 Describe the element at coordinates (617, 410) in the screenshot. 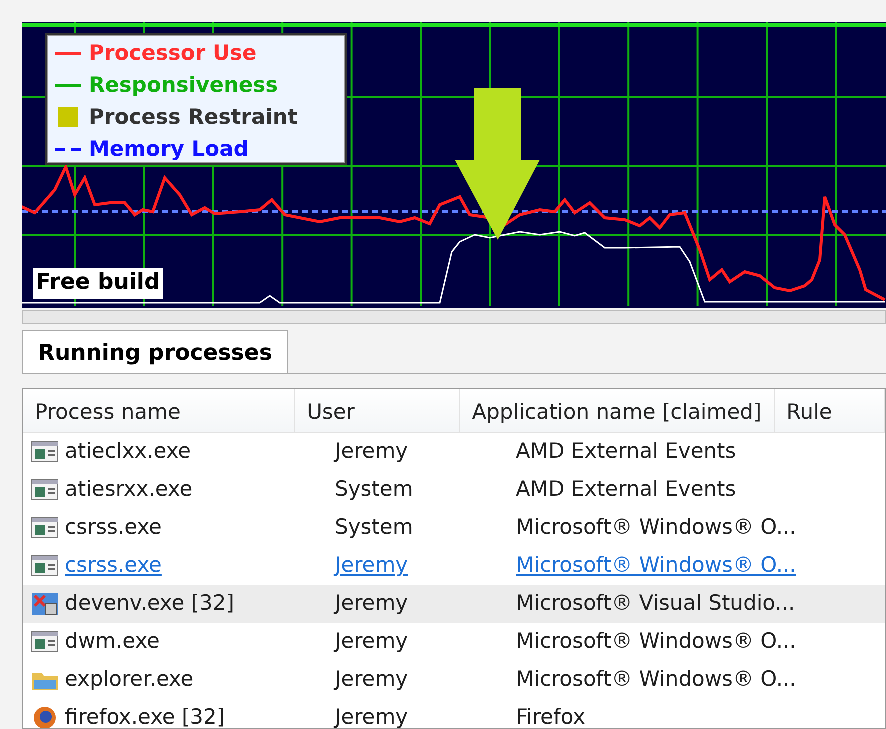

I see `column-header: Application name [claimed]` at that location.